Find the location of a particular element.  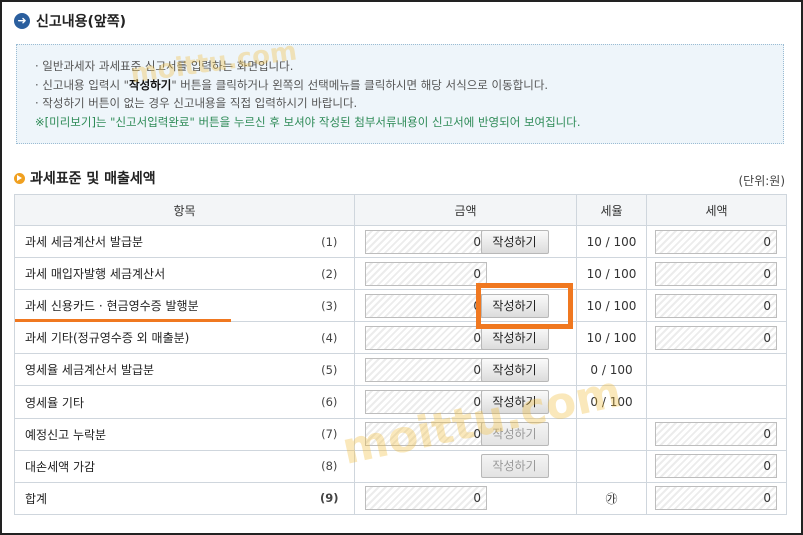

header-amount: 금액 is located at coordinates (465, 210).